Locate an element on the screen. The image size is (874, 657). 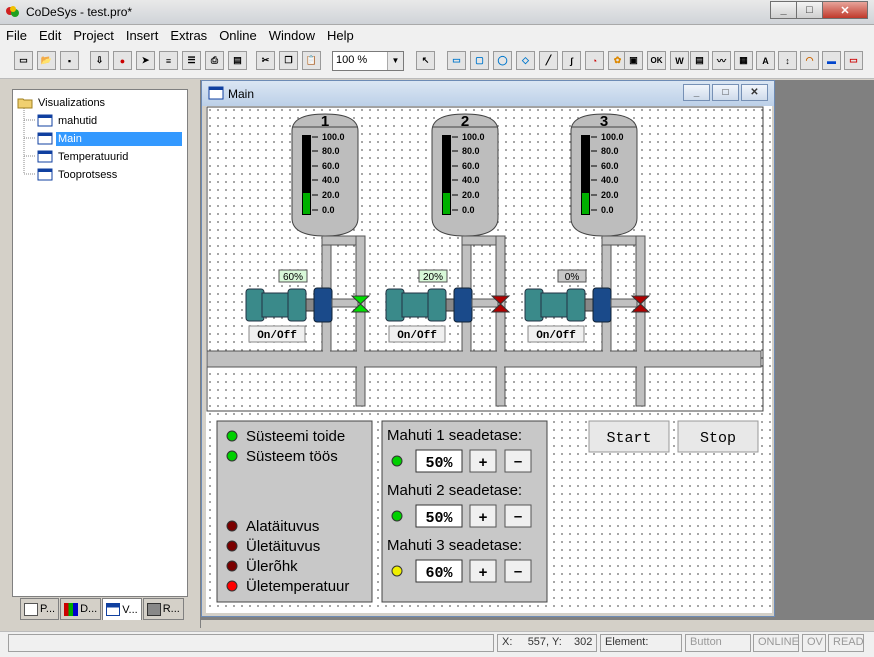
pump-3-speed: 0% is located at coordinates (572, 277).